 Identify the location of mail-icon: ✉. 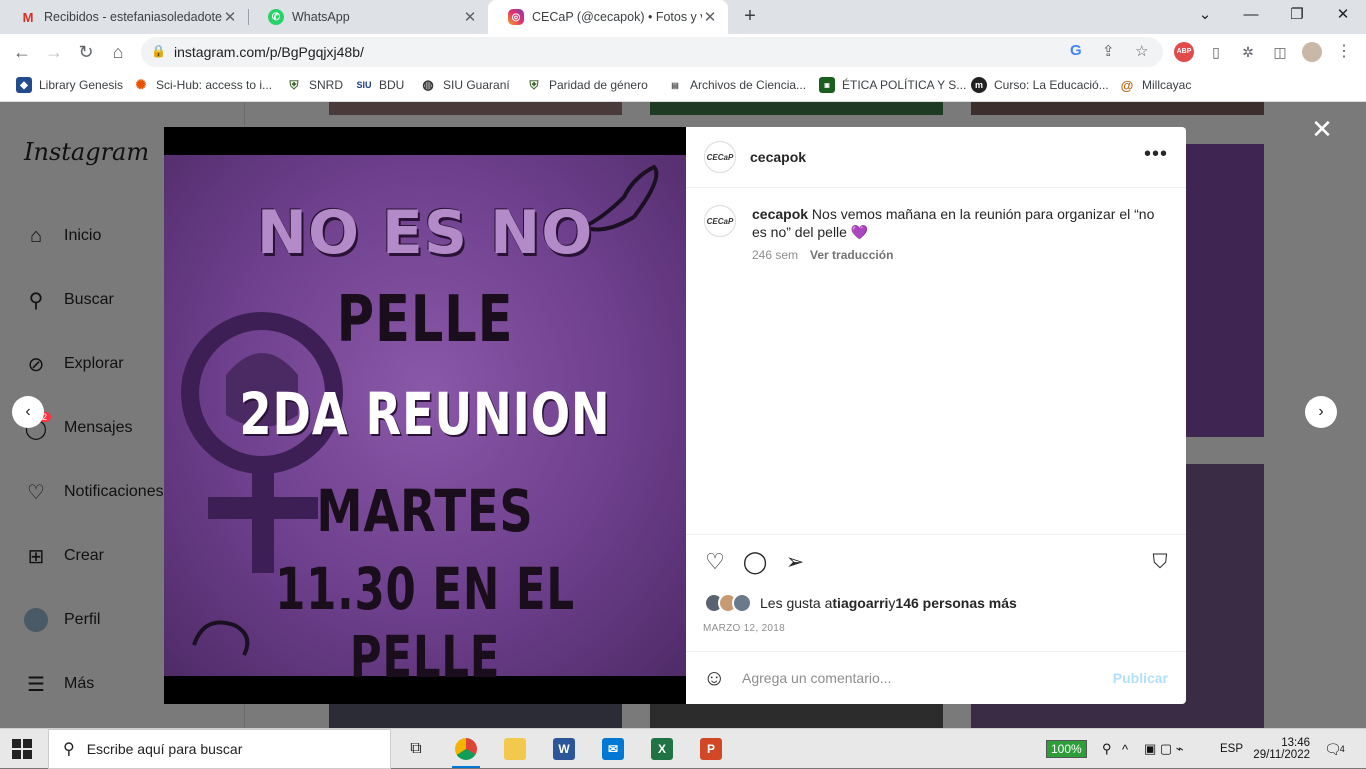
(613, 749).